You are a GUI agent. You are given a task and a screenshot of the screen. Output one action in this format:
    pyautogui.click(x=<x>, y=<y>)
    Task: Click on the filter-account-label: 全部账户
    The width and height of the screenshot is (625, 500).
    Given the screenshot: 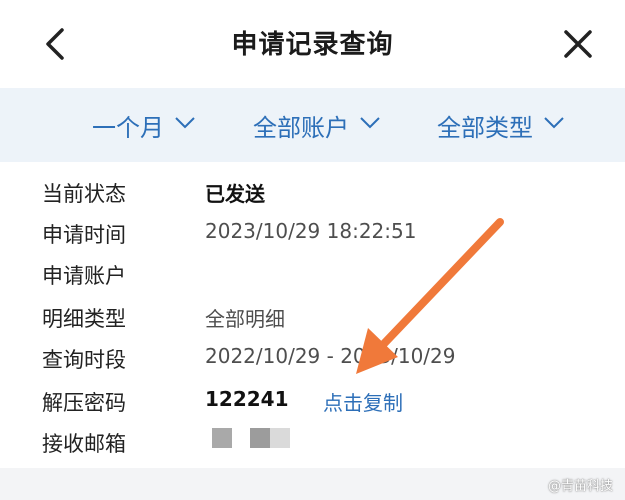 What is the action you would take?
    pyautogui.click(x=301, y=127)
    